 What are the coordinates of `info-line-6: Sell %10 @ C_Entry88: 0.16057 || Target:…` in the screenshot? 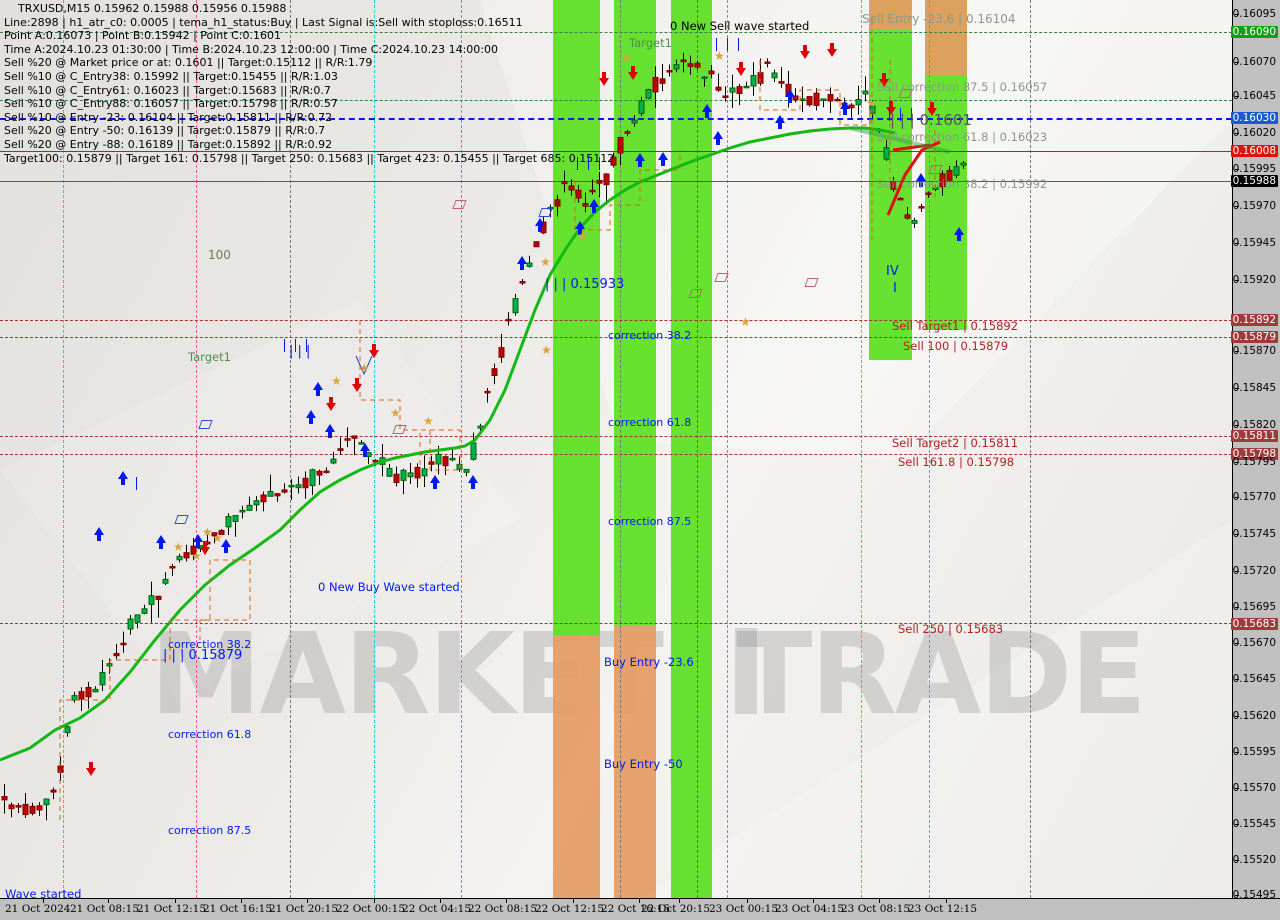 It's located at (171, 104).